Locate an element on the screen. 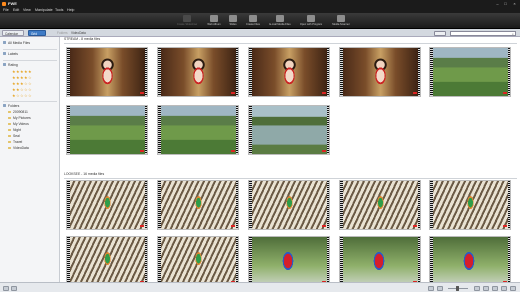 This screenshot has height=292, width=520. slides-button: Slides is located at coordinates (233, 21).